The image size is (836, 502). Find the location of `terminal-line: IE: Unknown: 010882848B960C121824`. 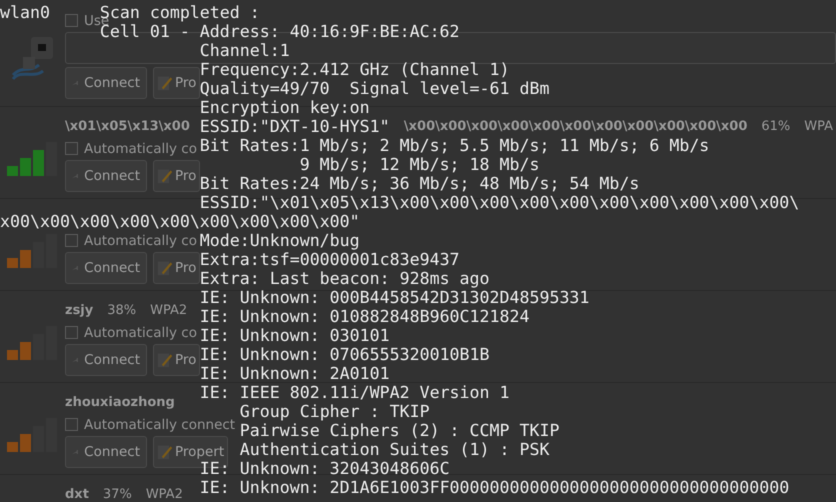

terminal-line: IE: Unknown: 010882848B960C121824 is located at coordinates (365, 316).